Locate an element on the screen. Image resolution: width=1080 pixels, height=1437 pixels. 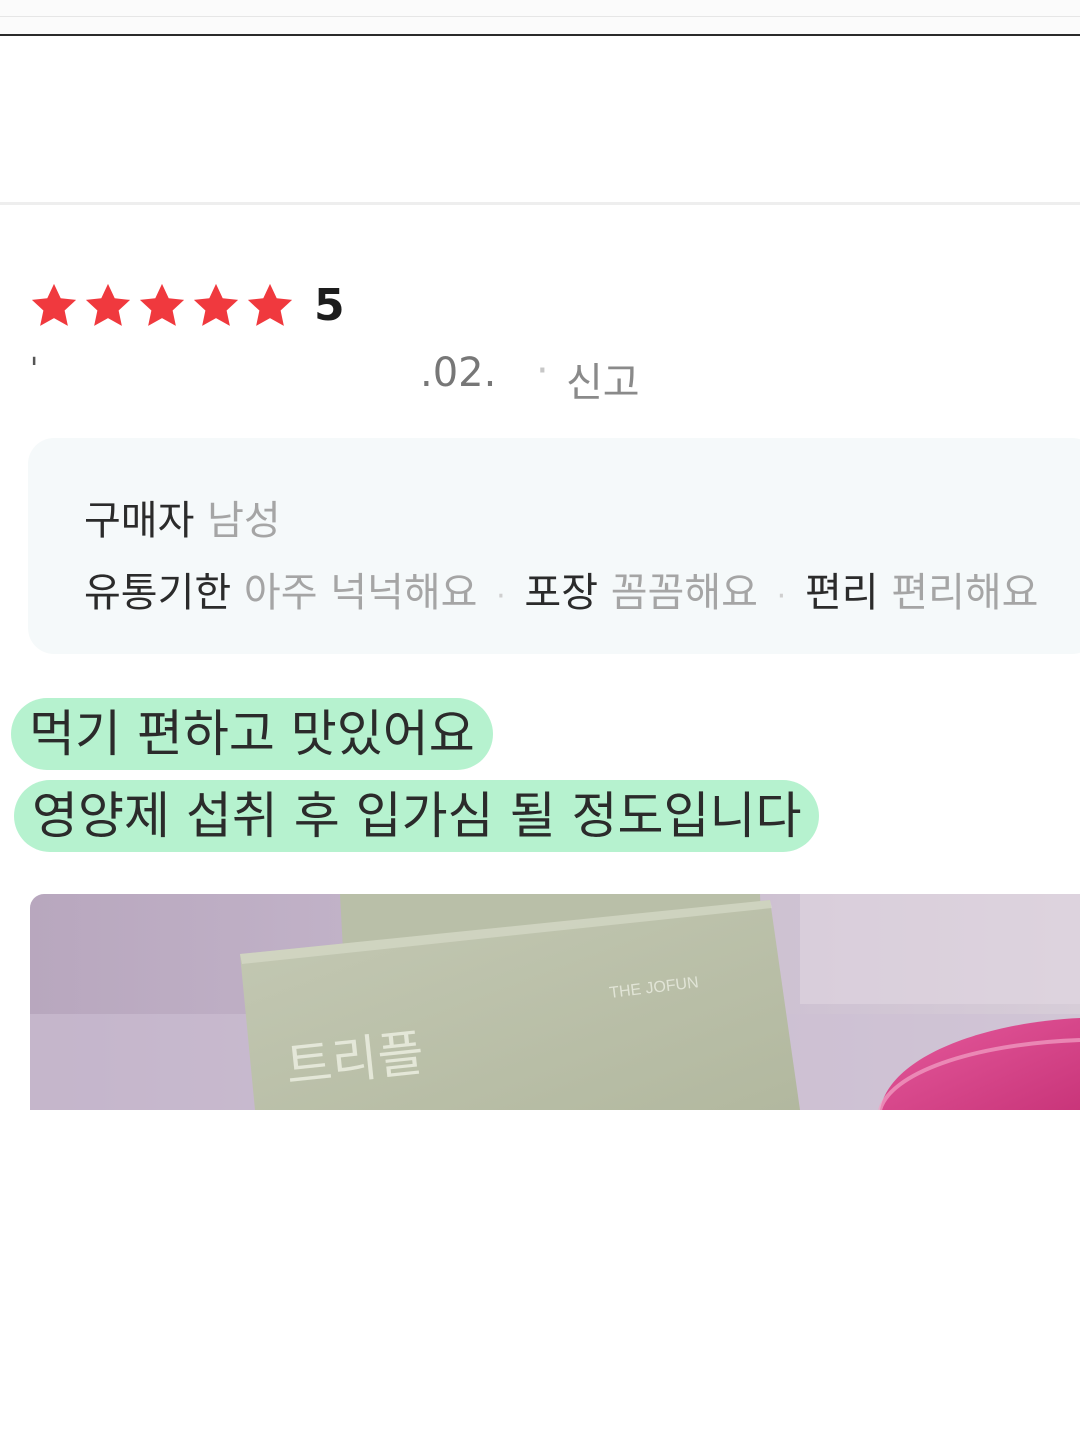
top-bar-line is located at coordinates (540, 16).